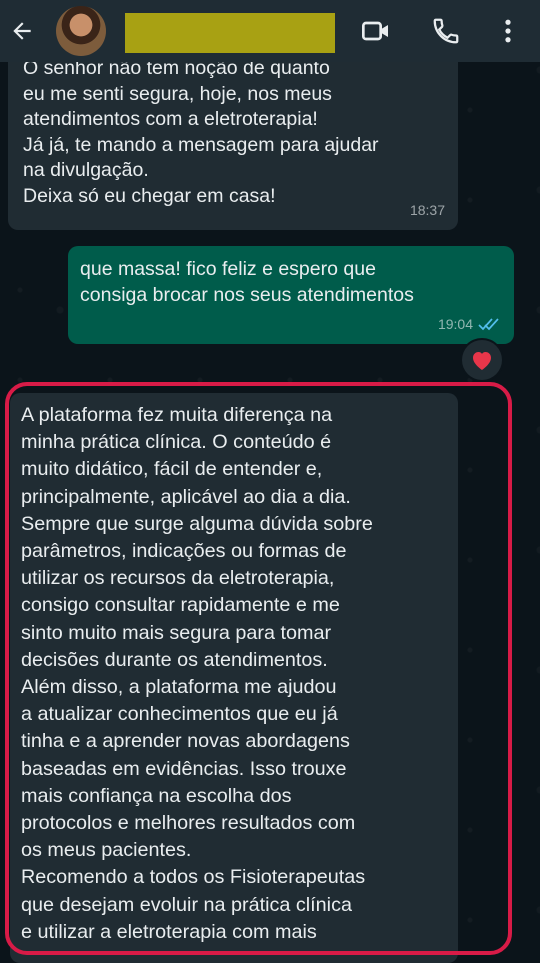  I want to click on voice-call-button, so click(446, 31).